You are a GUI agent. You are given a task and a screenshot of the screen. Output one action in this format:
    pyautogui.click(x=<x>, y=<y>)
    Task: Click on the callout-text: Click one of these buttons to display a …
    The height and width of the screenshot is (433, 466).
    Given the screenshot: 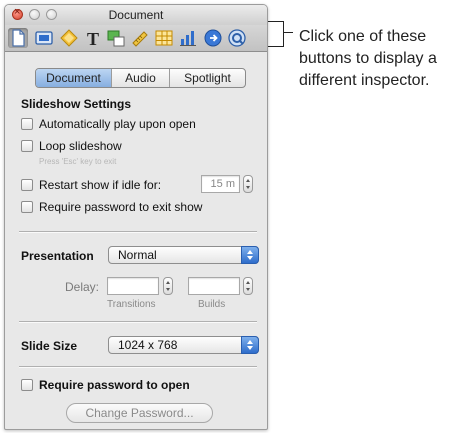 What is the action you would take?
    pyautogui.click(x=382, y=59)
    